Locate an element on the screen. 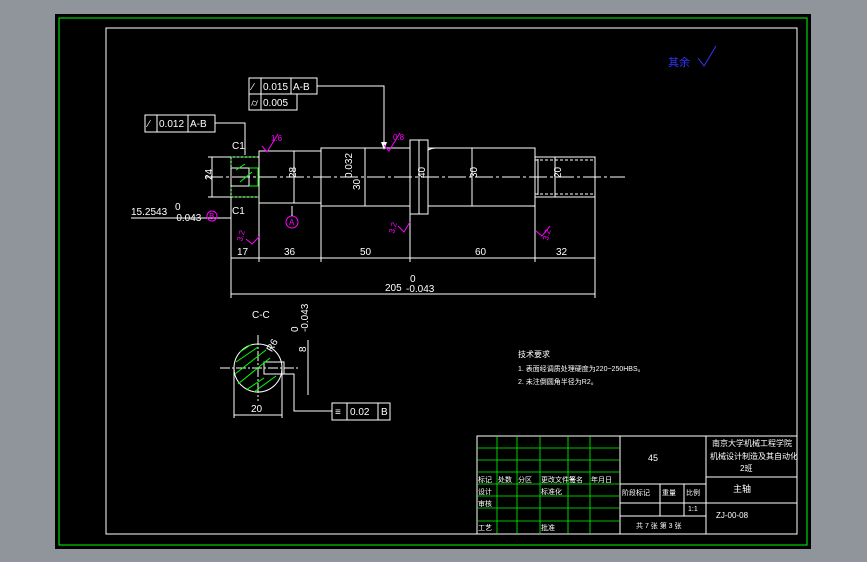  datum-a-label: A is located at coordinates (292, 222).